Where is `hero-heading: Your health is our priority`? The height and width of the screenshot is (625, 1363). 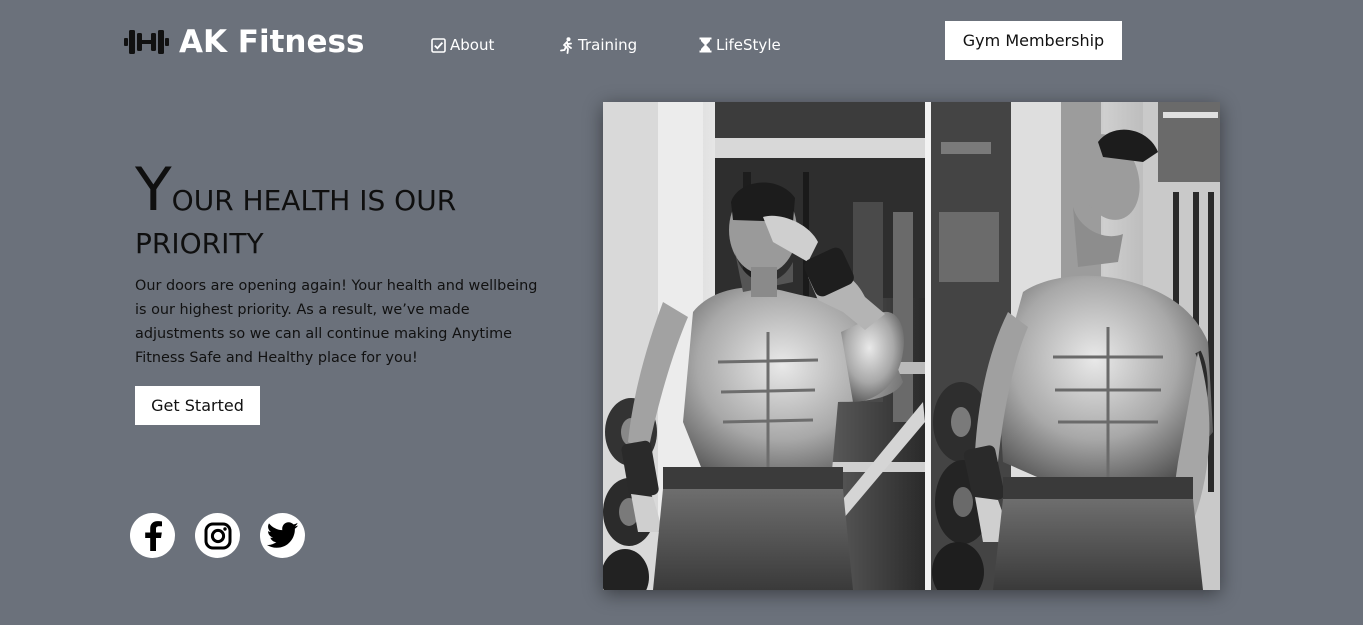
hero-heading: Your health is our priority is located at coordinates (345, 212).